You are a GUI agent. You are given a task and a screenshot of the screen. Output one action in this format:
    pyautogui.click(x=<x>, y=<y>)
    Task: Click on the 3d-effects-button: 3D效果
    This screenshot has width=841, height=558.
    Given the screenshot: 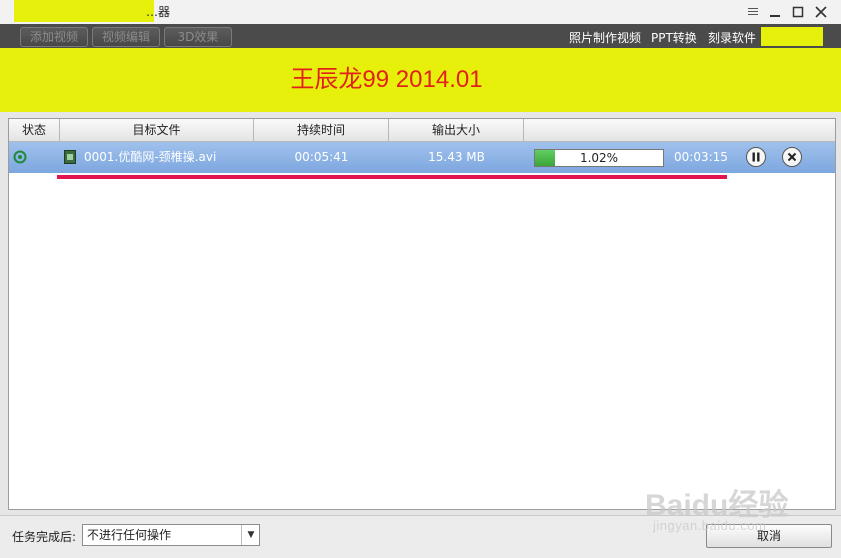 What is the action you would take?
    pyautogui.click(x=198, y=37)
    